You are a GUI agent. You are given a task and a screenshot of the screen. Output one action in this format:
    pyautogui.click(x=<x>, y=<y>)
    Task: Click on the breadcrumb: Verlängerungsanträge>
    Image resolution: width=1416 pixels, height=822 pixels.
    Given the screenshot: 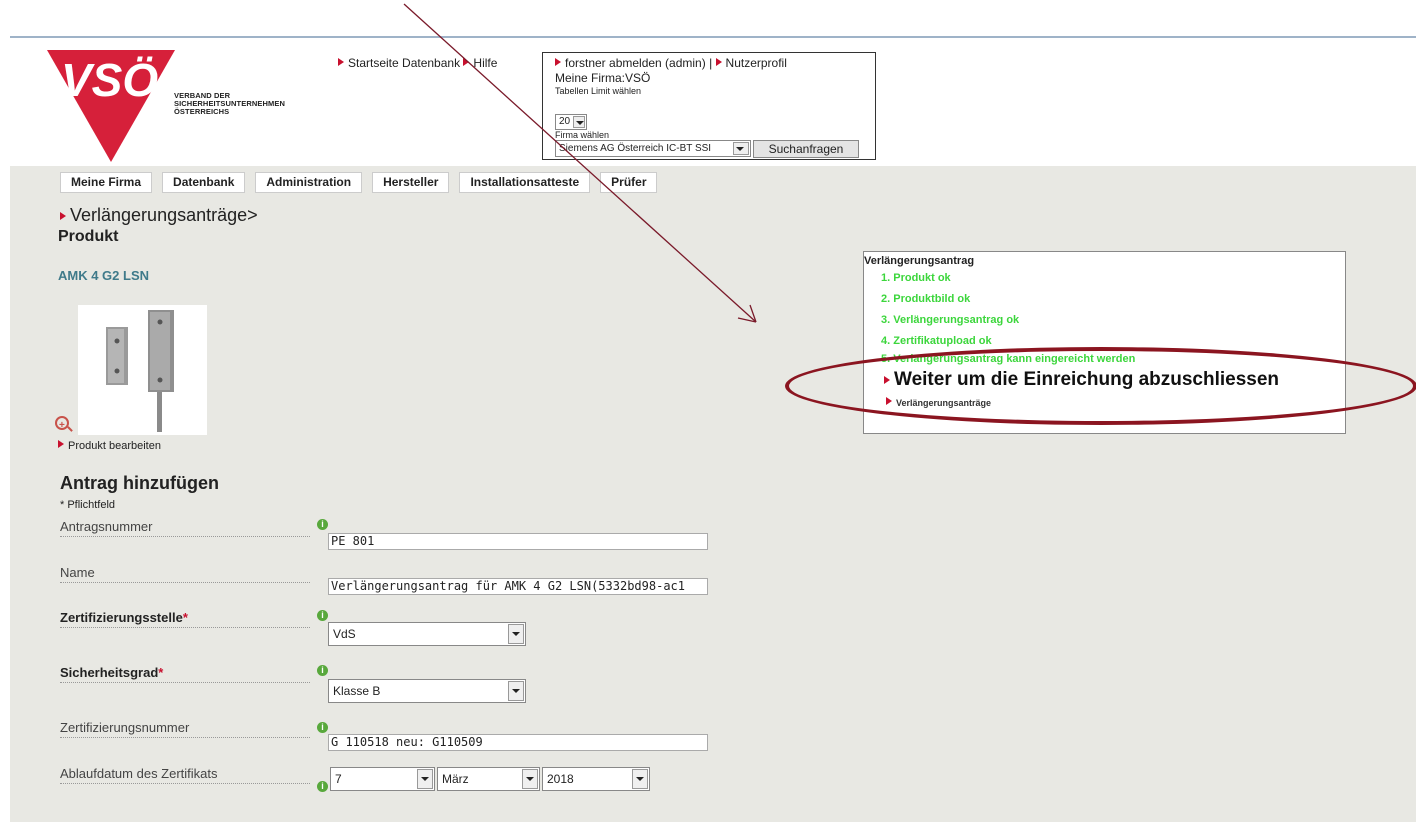 What is the action you would take?
    pyautogui.click(x=159, y=215)
    